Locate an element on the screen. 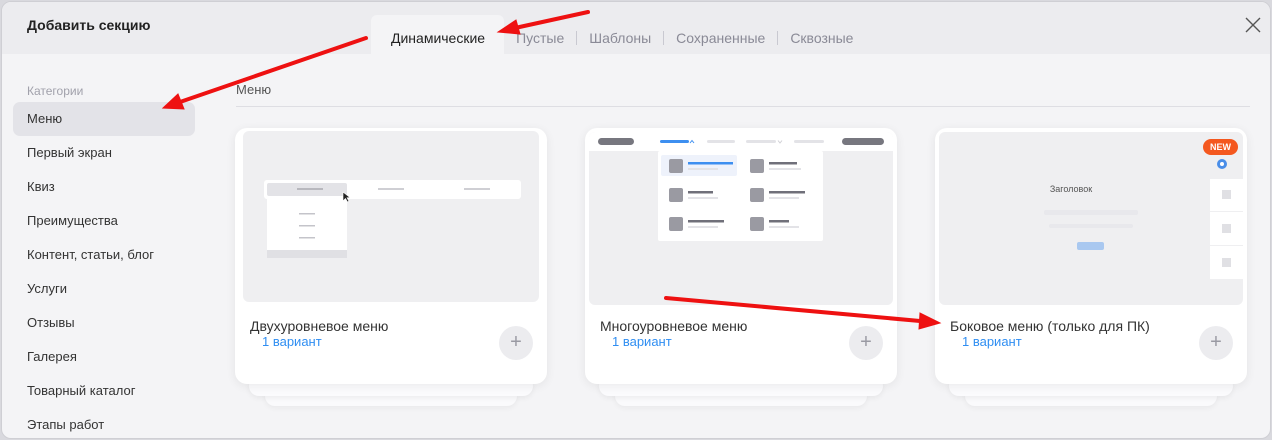 This screenshot has width=1272, height=440. sidebar-item-stages: Этапы работ is located at coordinates (104, 423).